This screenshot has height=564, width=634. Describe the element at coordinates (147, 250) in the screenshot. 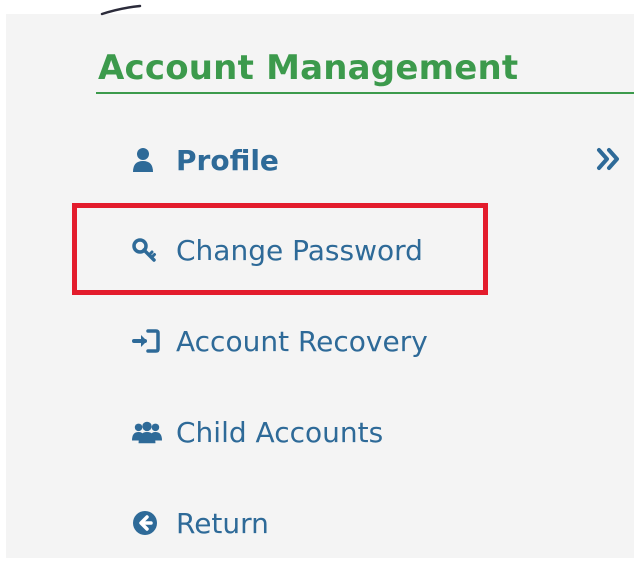

I see `key-icon` at that location.